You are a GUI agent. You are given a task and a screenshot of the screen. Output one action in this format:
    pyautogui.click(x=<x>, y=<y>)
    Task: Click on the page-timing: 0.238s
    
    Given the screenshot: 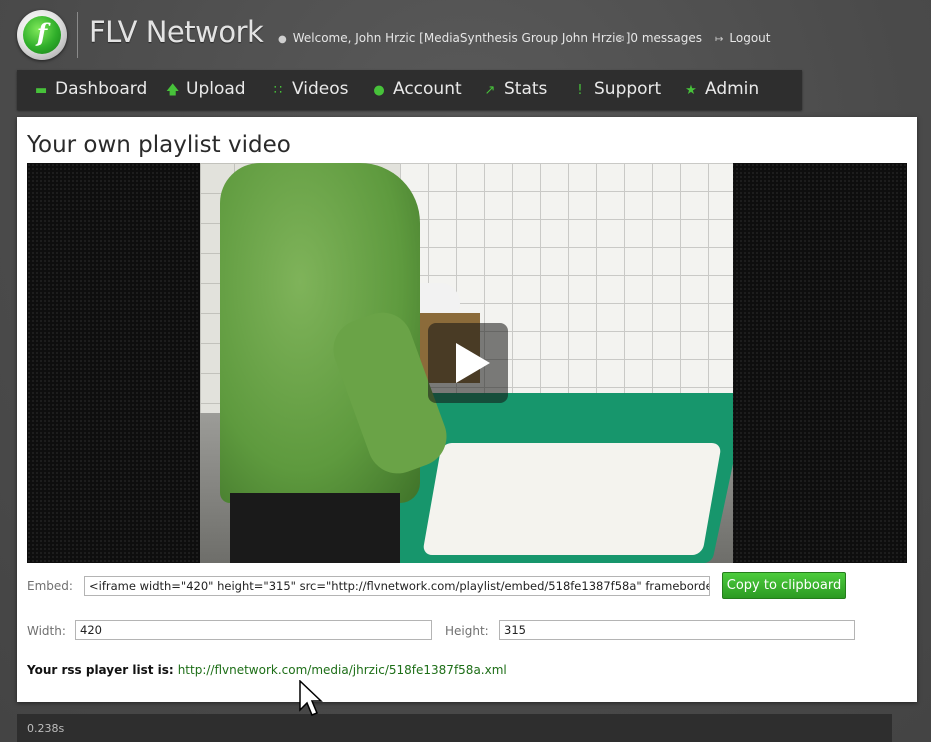 What is the action you would take?
    pyautogui.click(x=46, y=728)
    